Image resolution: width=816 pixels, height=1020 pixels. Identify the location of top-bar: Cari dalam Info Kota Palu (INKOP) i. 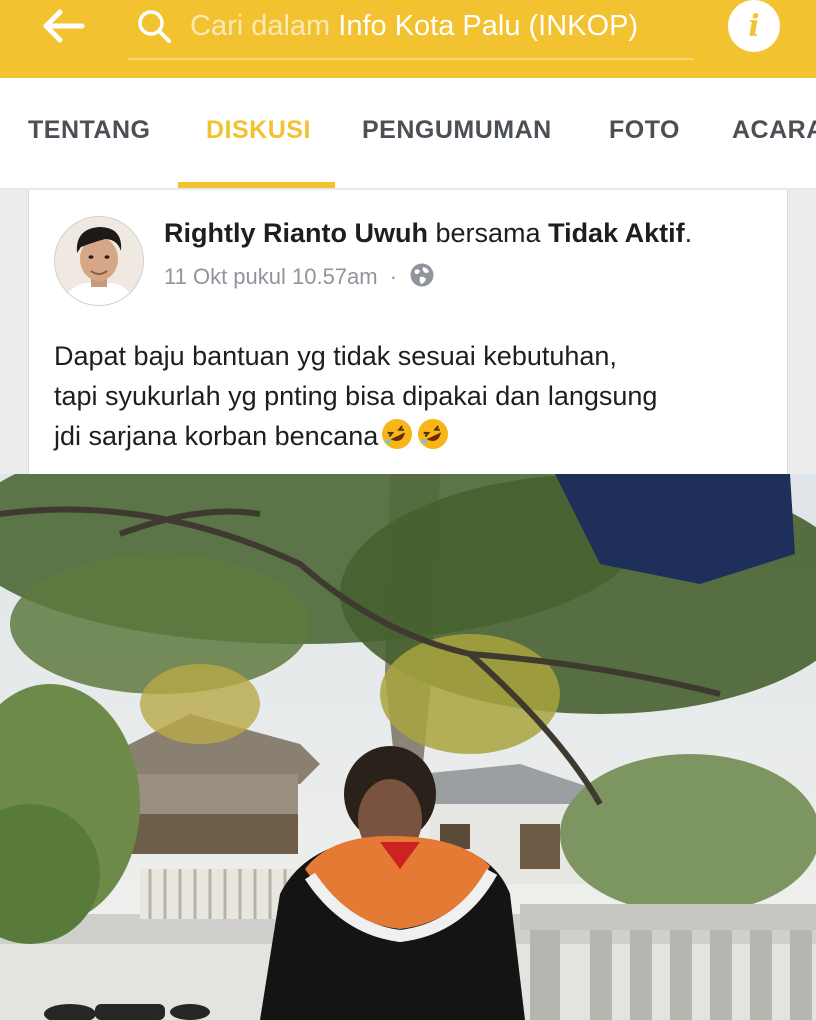
(408, 39).